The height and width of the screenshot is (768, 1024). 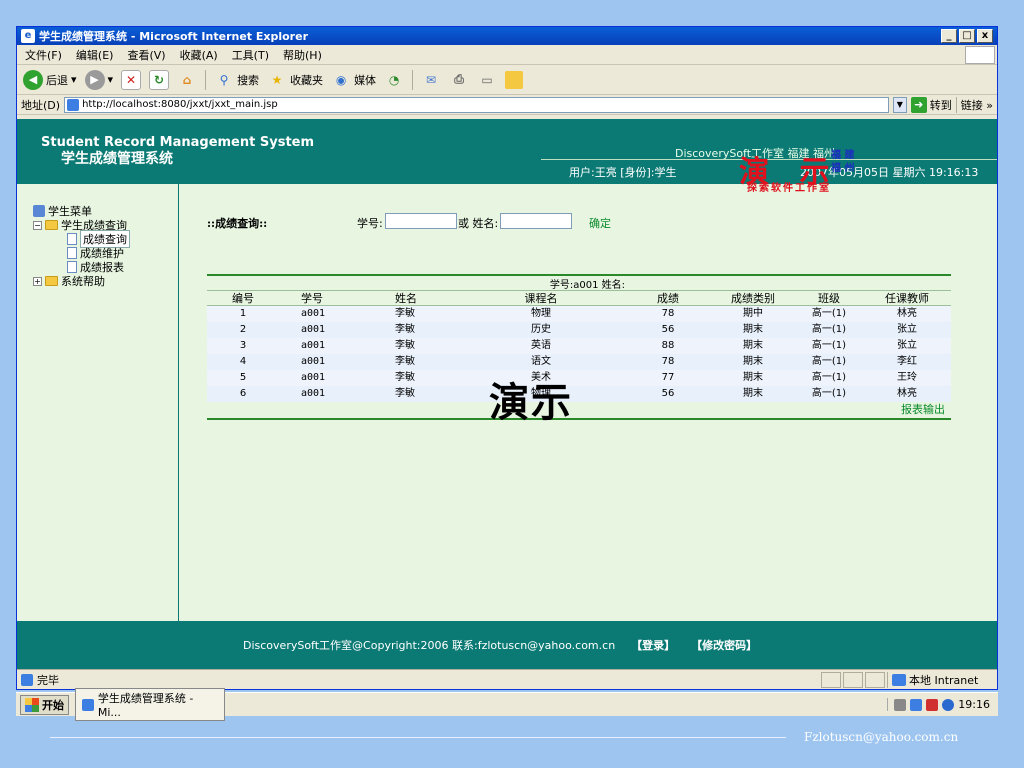 What do you see at coordinates (907, 393) in the screenshot?
I see `table-cell: 林亮` at bounding box center [907, 393].